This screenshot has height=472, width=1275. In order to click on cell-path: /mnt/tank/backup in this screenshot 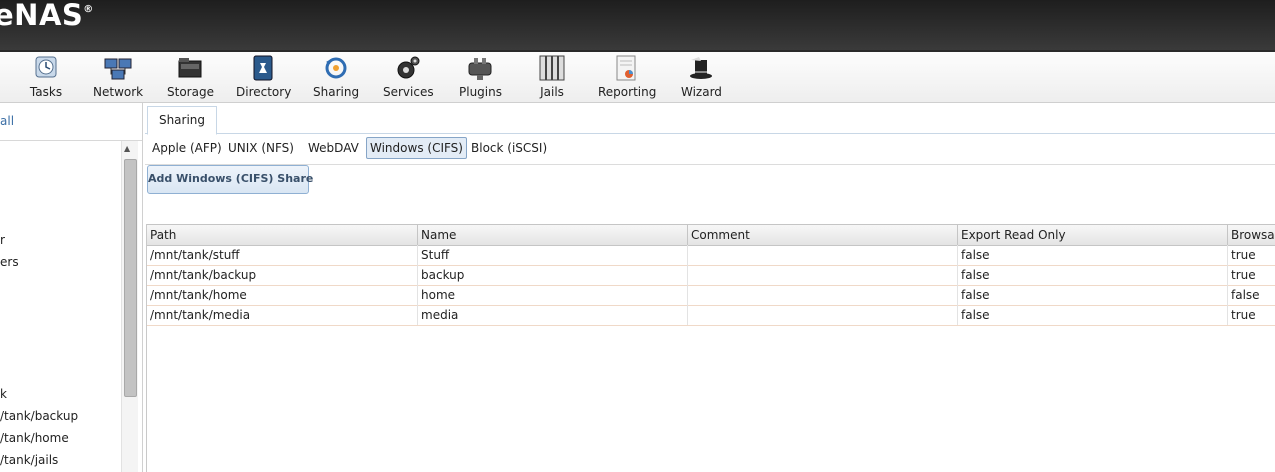, I will do `click(282, 275)`.